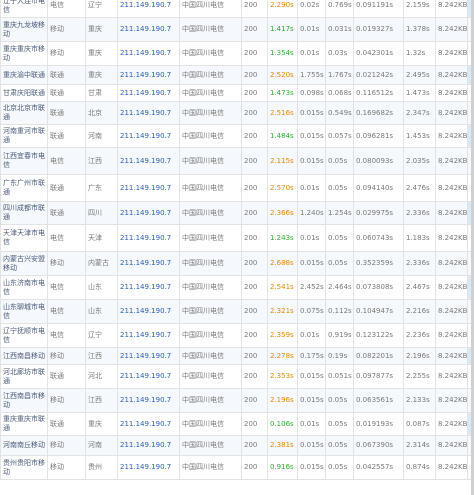 Image resolution: width=474 pixels, height=495 pixels. I want to click on download-time-cell: 0.073808s, so click(378, 287).